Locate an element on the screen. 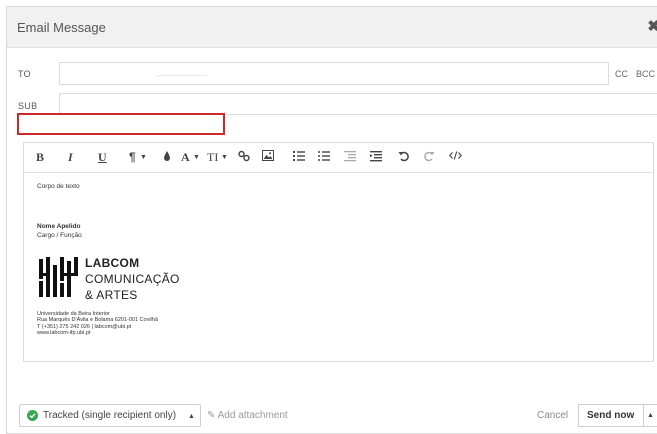 The height and width of the screenshot is (434, 657). add-attachment-link: ✎ Add attachment is located at coordinates (247, 415).